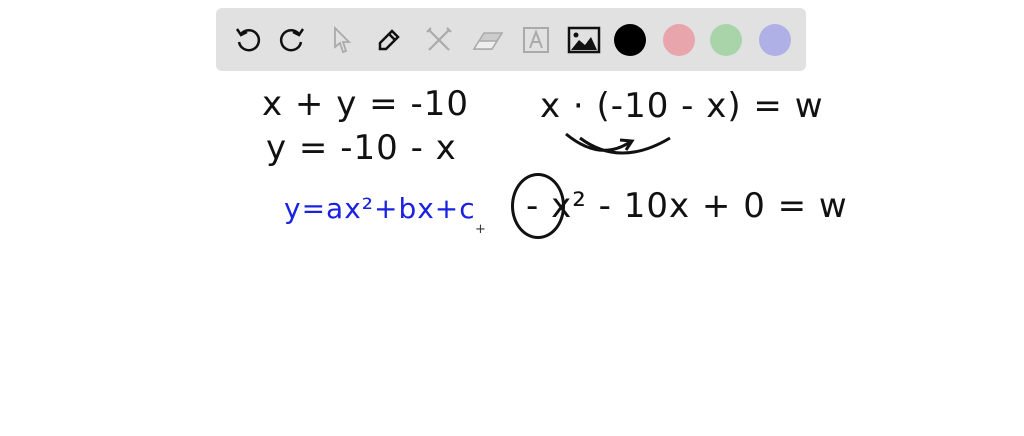  What do you see at coordinates (487, 40) in the screenshot?
I see `eraser-icon` at bounding box center [487, 40].